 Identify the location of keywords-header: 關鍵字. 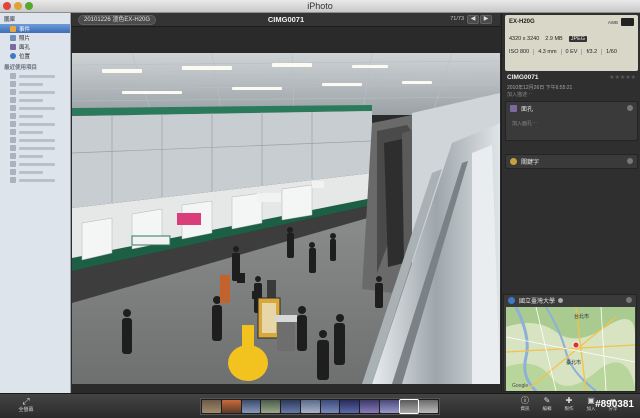
(571, 161).